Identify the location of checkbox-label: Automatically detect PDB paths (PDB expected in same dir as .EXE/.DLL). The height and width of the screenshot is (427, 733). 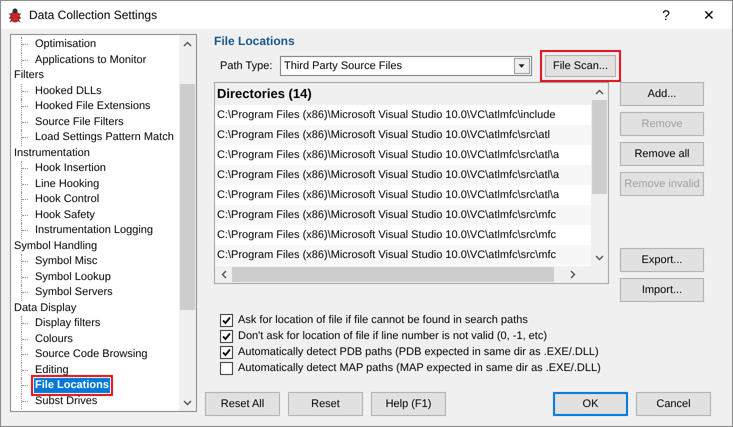
(418, 352).